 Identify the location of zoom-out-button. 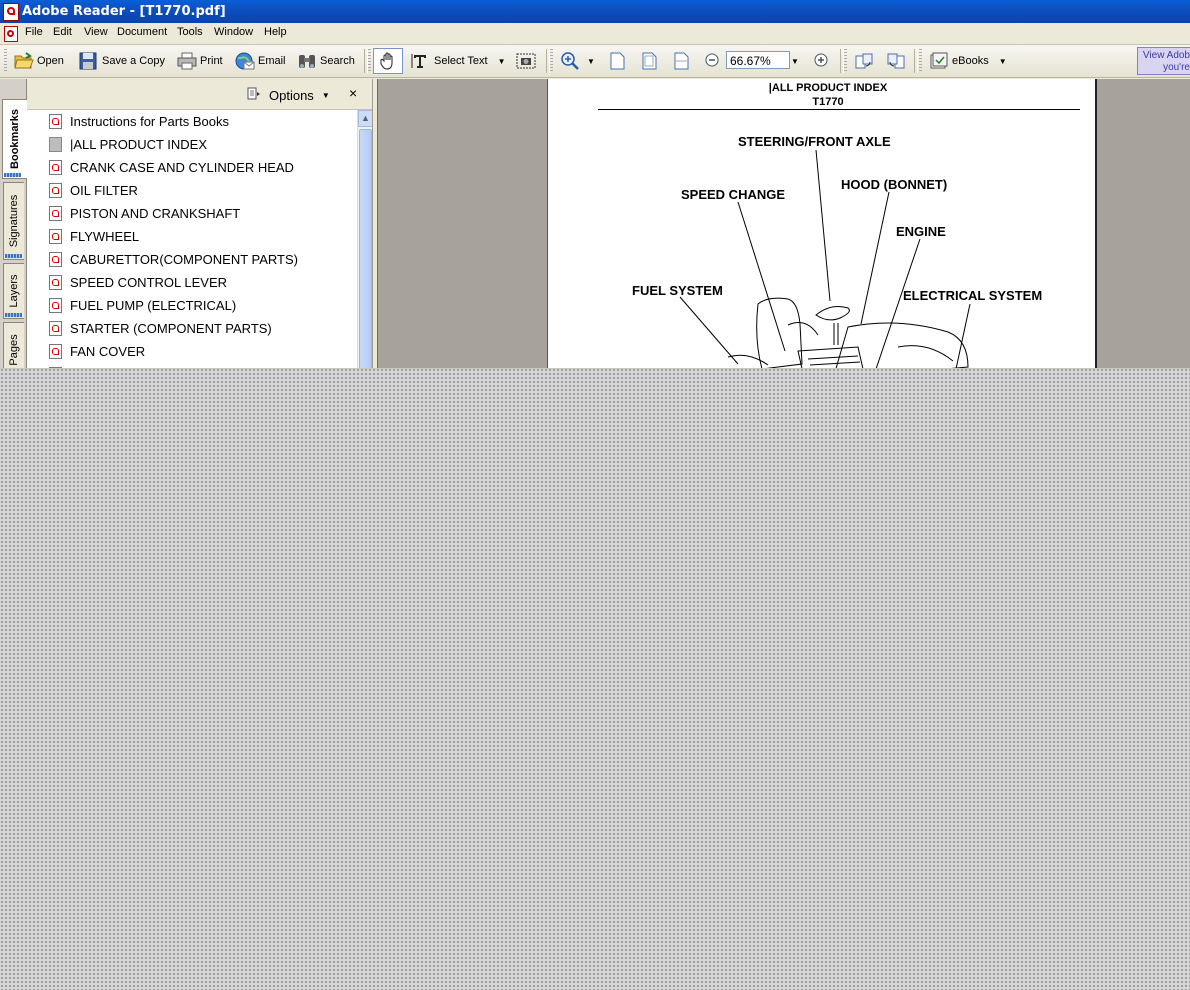
(715, 61).